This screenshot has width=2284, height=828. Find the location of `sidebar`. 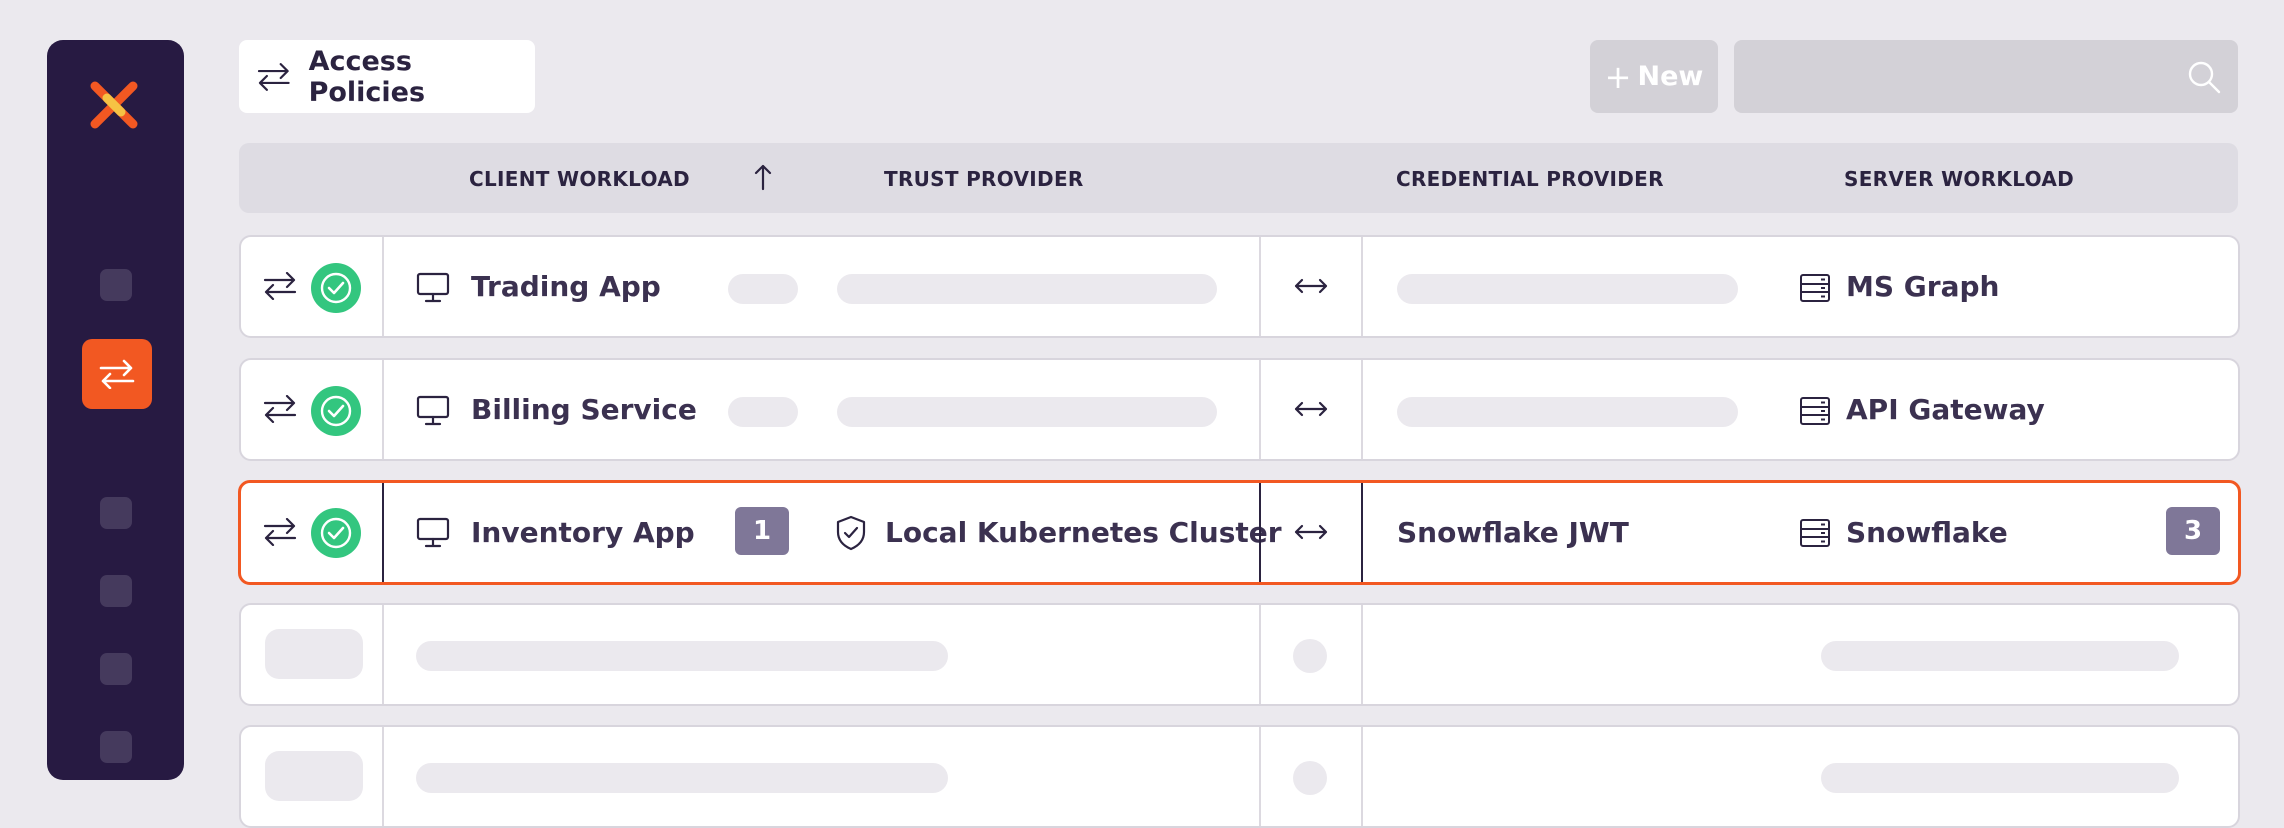

sidebar is located at coordinates (115, 410).